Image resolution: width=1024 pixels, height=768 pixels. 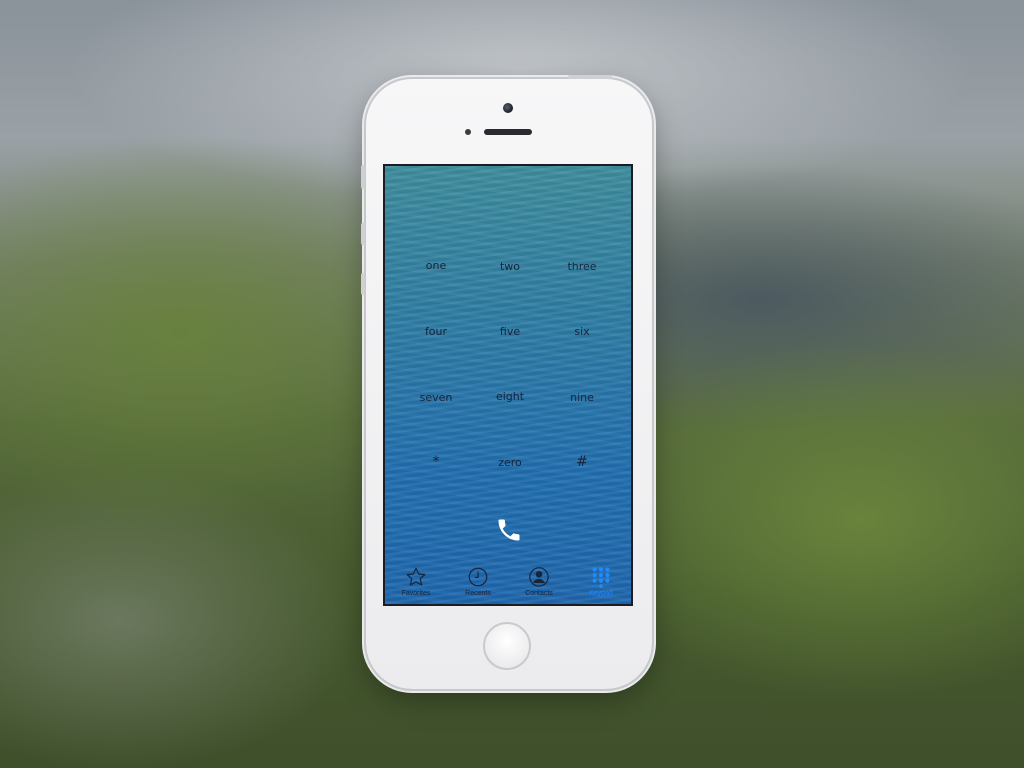 I want to click on tab-keypad: Keypad, so click(x=600, y=581).